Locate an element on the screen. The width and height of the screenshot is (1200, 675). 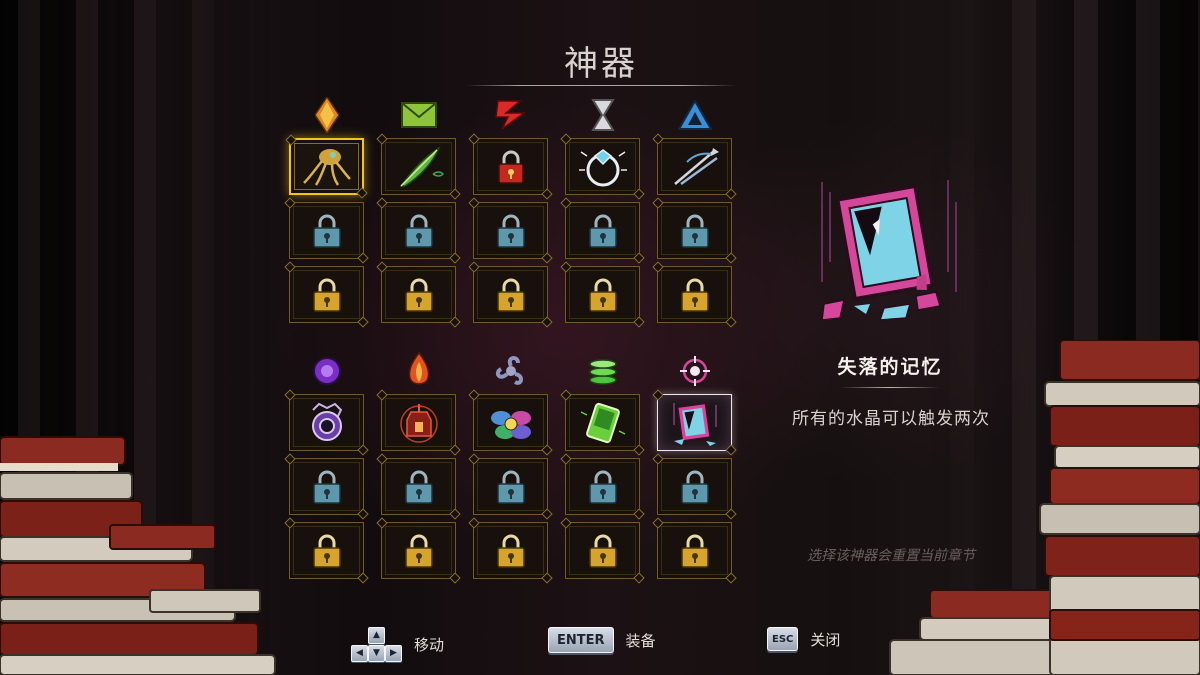
silver-hourglass-icon is located at coordinates (602, 115).